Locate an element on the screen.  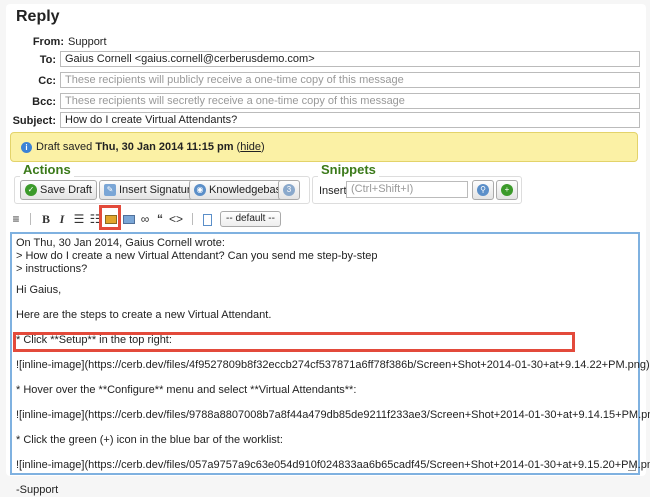
to-label: To: is located at coordinates (47, 60).